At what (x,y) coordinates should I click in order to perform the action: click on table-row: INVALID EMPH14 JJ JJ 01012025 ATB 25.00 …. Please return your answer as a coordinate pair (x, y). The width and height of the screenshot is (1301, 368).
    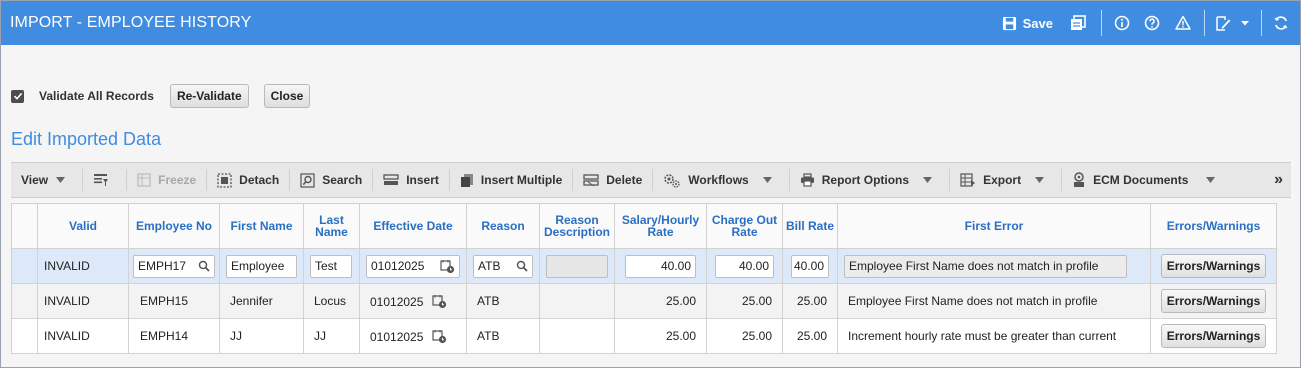
    Looking at the image, I should click on (644, 336).